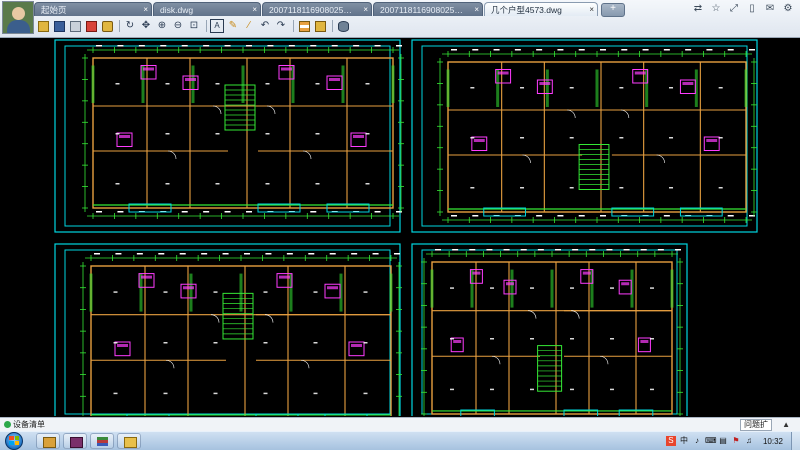 This screenshot has height=450, width=800. What do you see at coordinates (773, 441) in the screenshot?
I see `clock: 10:32` at bounding box center [773, 441].